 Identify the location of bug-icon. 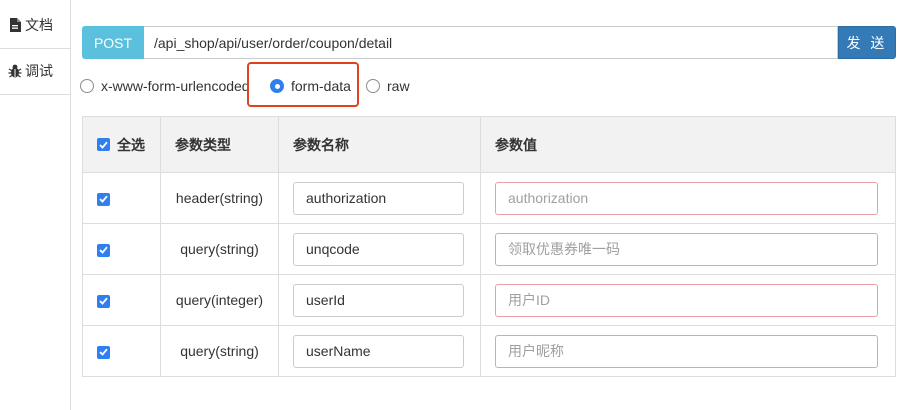
(15, 71).